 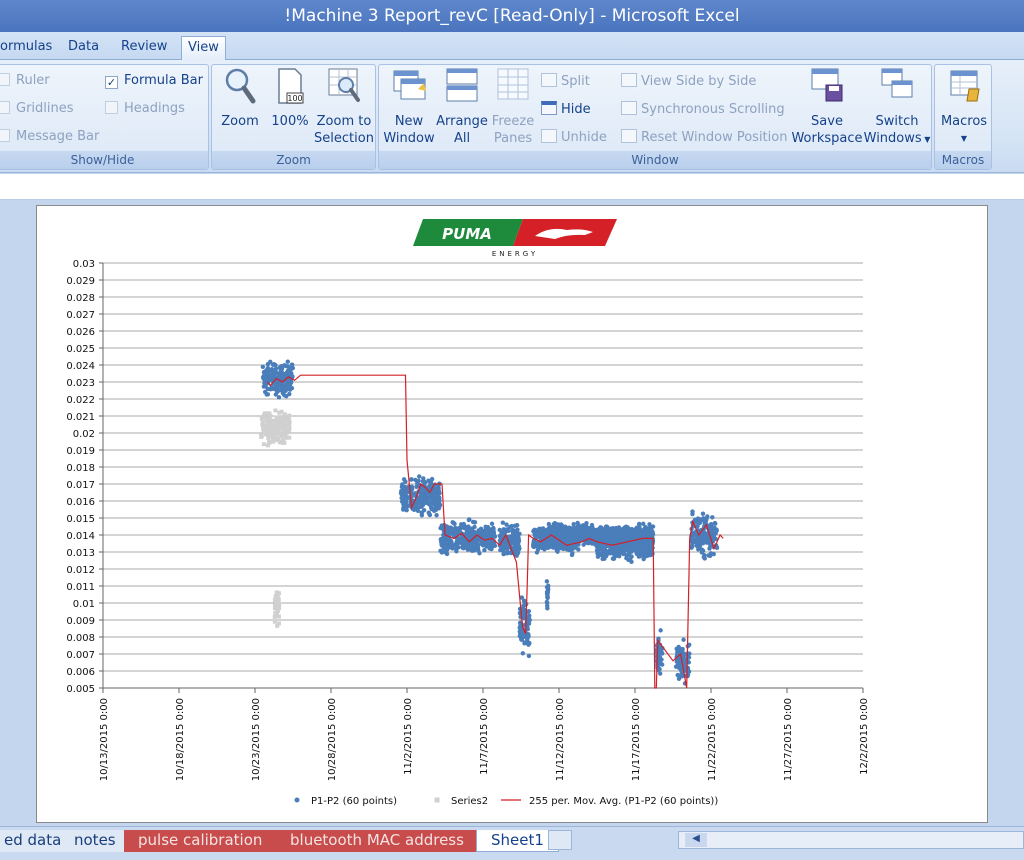 What do you see at coordinates (200, 841) in the screenshot?
I see `sheet-tab-pulse-calibration: pulse calibration` at bounding box center [200, 841].